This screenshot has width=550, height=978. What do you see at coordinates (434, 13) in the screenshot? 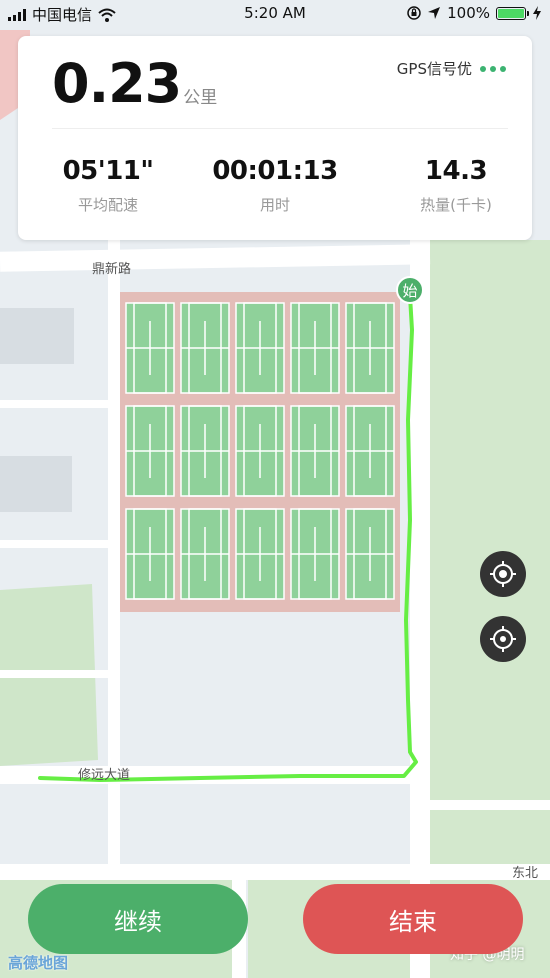
I see `location-arrow-icon` at bounding box center [434, 13].